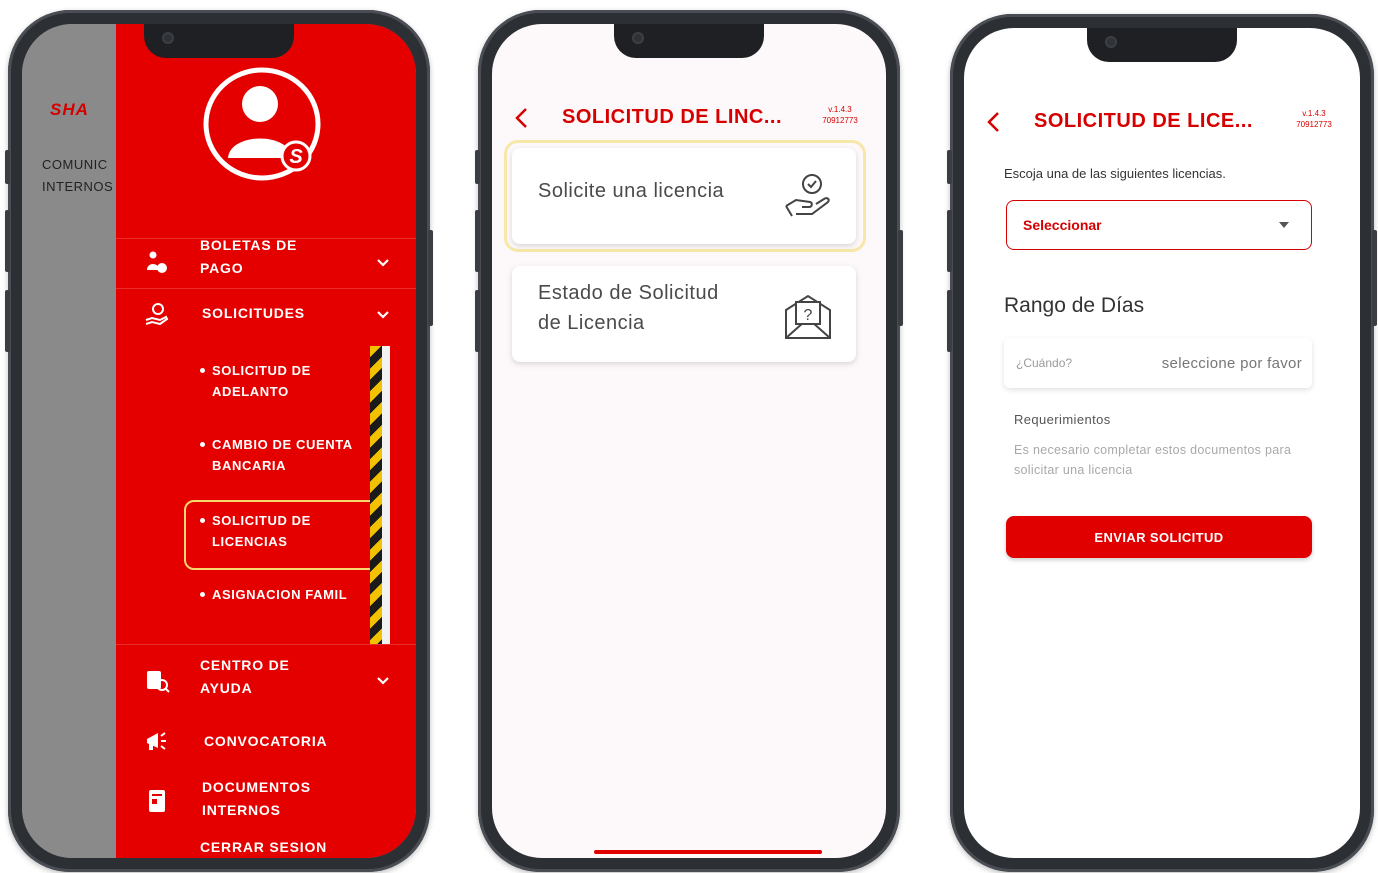  I want to click on logout-button: CERRAR SESION, so click(266, 847).